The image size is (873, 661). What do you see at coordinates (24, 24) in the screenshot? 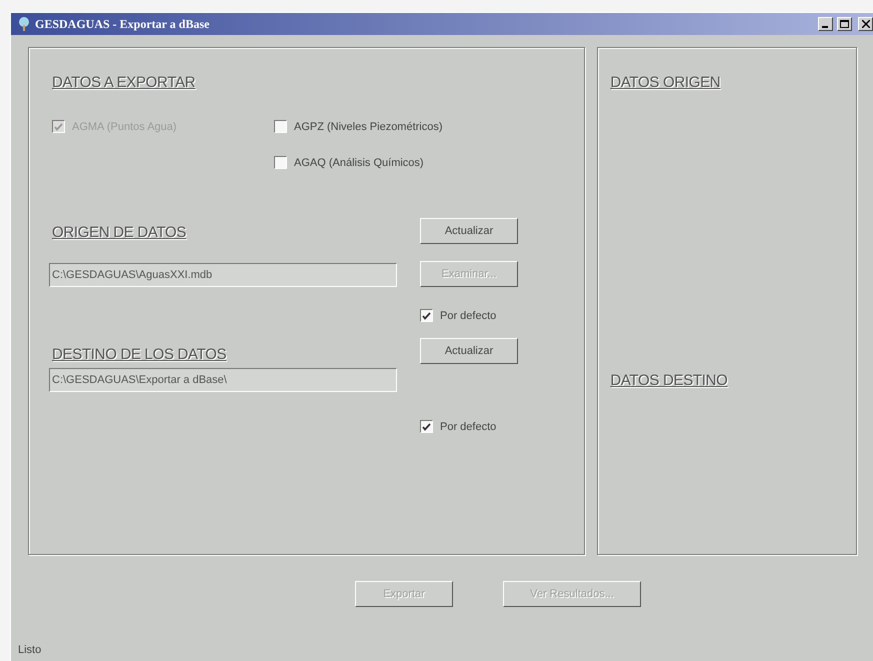
I see `app-icon` at bounding box center [24, 24].